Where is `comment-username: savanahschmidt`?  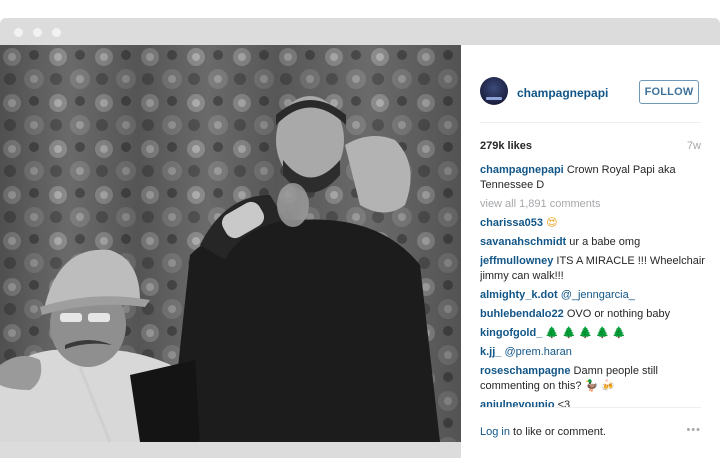
comment-username: savanahschmidt is located at coordinates (523, 242).